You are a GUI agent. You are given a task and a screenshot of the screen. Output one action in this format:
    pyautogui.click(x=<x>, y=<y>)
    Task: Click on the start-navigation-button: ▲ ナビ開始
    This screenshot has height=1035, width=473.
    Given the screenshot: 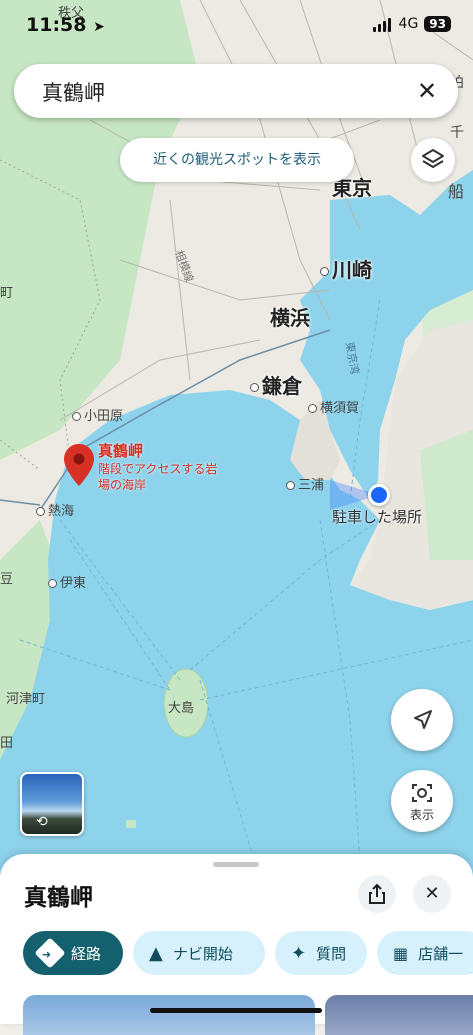 What is the action you would take?
    pyautogui.click(x=199, y=953)
    